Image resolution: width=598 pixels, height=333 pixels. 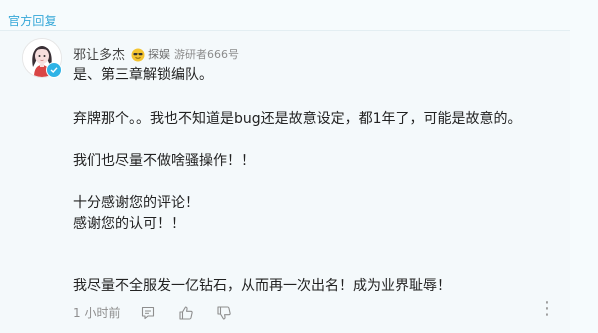 I want to click on author-line: 邪让多杰 探娱 游研者666号, so click(x=156, y=54).